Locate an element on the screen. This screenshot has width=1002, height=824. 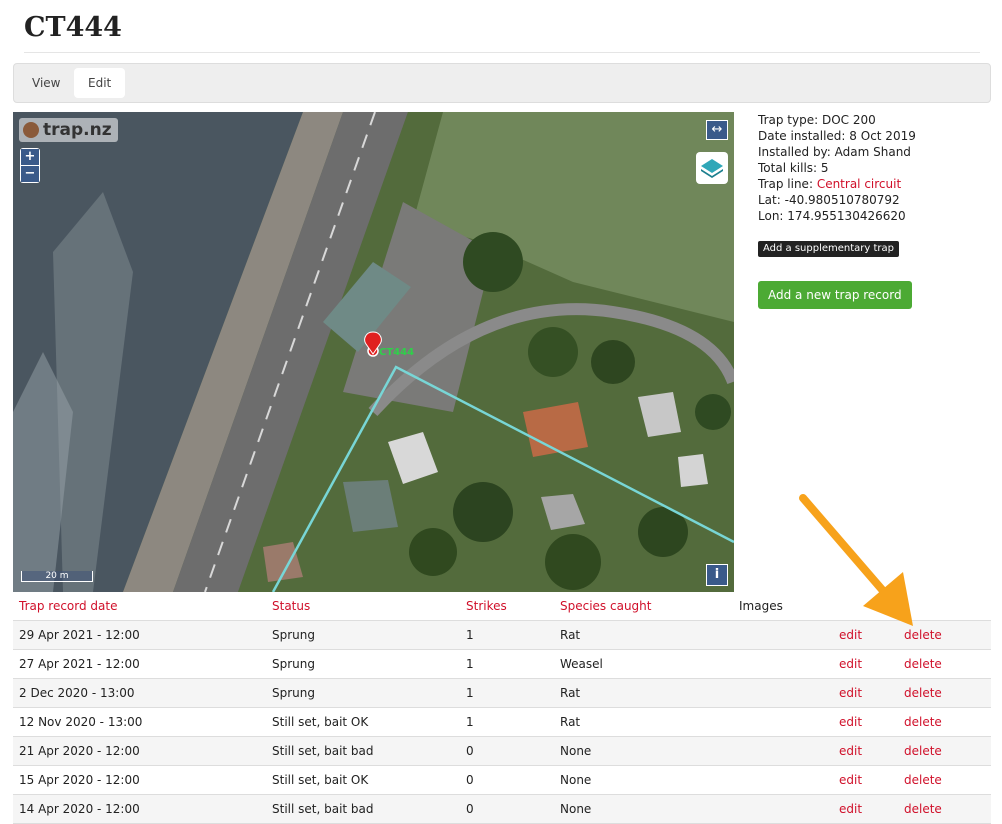
longitude: Lon: 174.955130426620 is located at coordinates (832, 216).